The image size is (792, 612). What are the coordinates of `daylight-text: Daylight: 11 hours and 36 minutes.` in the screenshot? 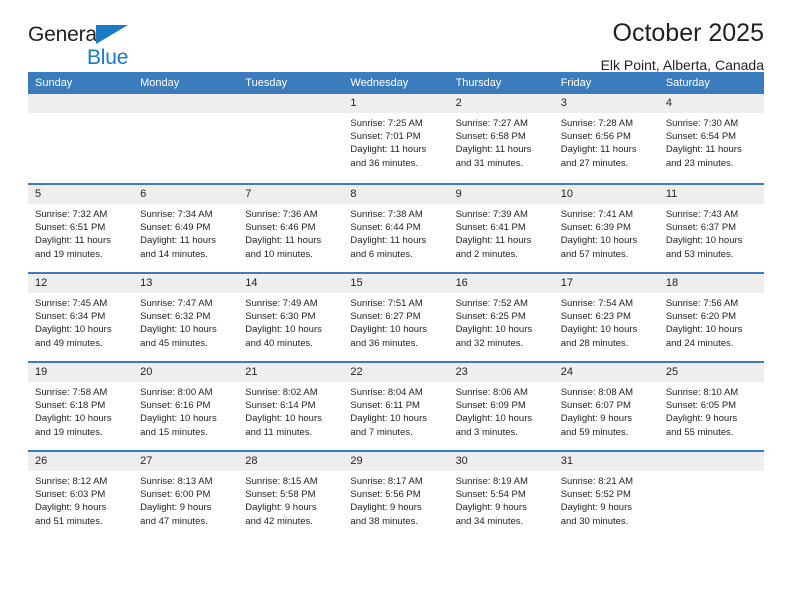 It's located at (388, 156).